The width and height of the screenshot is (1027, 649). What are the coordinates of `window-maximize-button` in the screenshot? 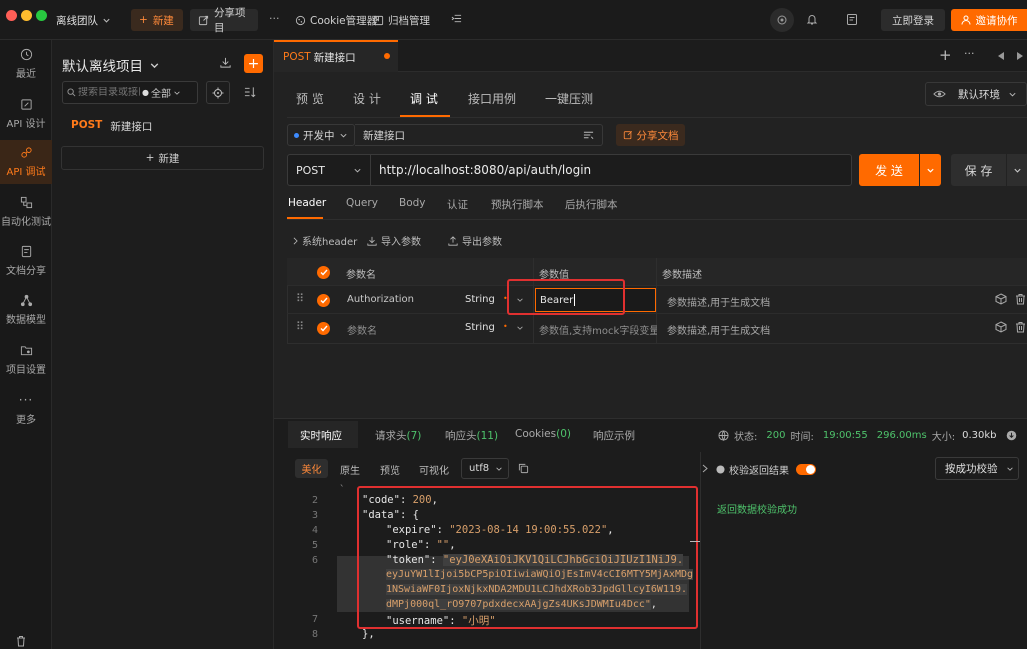 It's located at (41, 15).